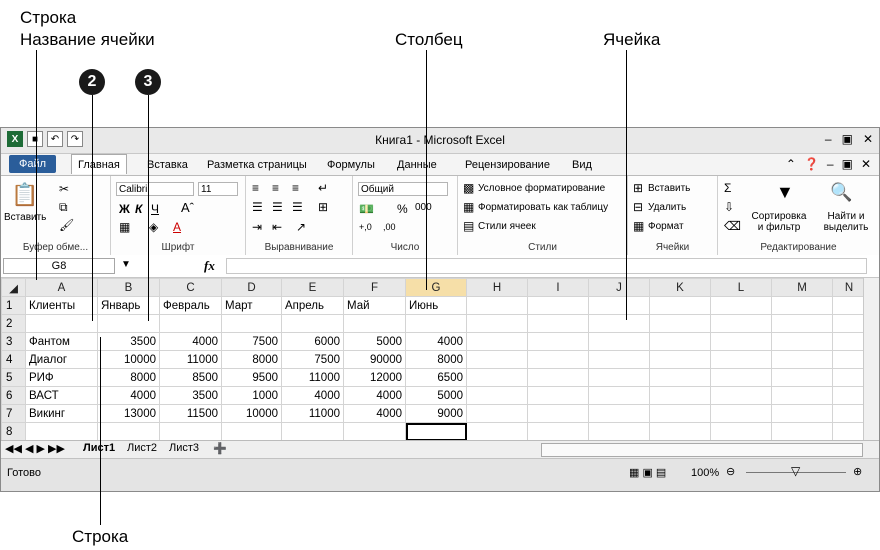 Image resolution: width=880 pixels, height=550 pixels. Describe the element at coordinates (497, 287) in the screenshot. I see `column-header: H` at that location.